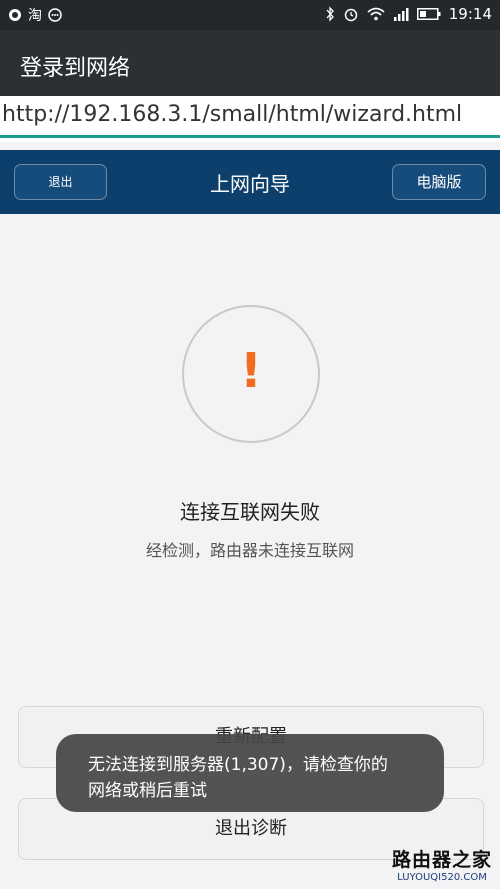 The height and width of the screenshot is (889, 500). What do you see at coordinates (75, 68) in the screenshot?
I see `app-bar-title: 登录到网络` at bounding box center [75, 68].